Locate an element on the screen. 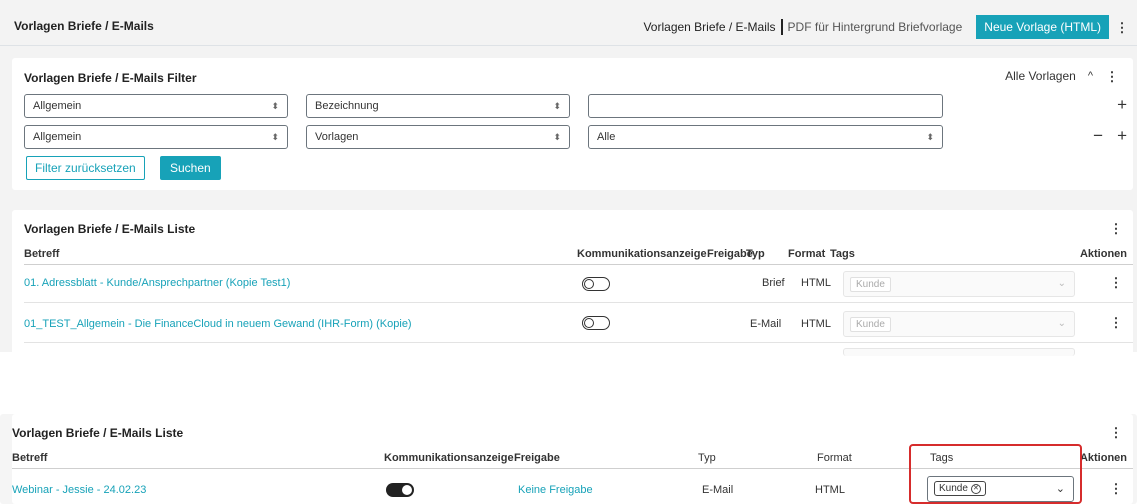  page-title: Vorlagen Briefe / E-Mails is located at coordinates (84, 26).